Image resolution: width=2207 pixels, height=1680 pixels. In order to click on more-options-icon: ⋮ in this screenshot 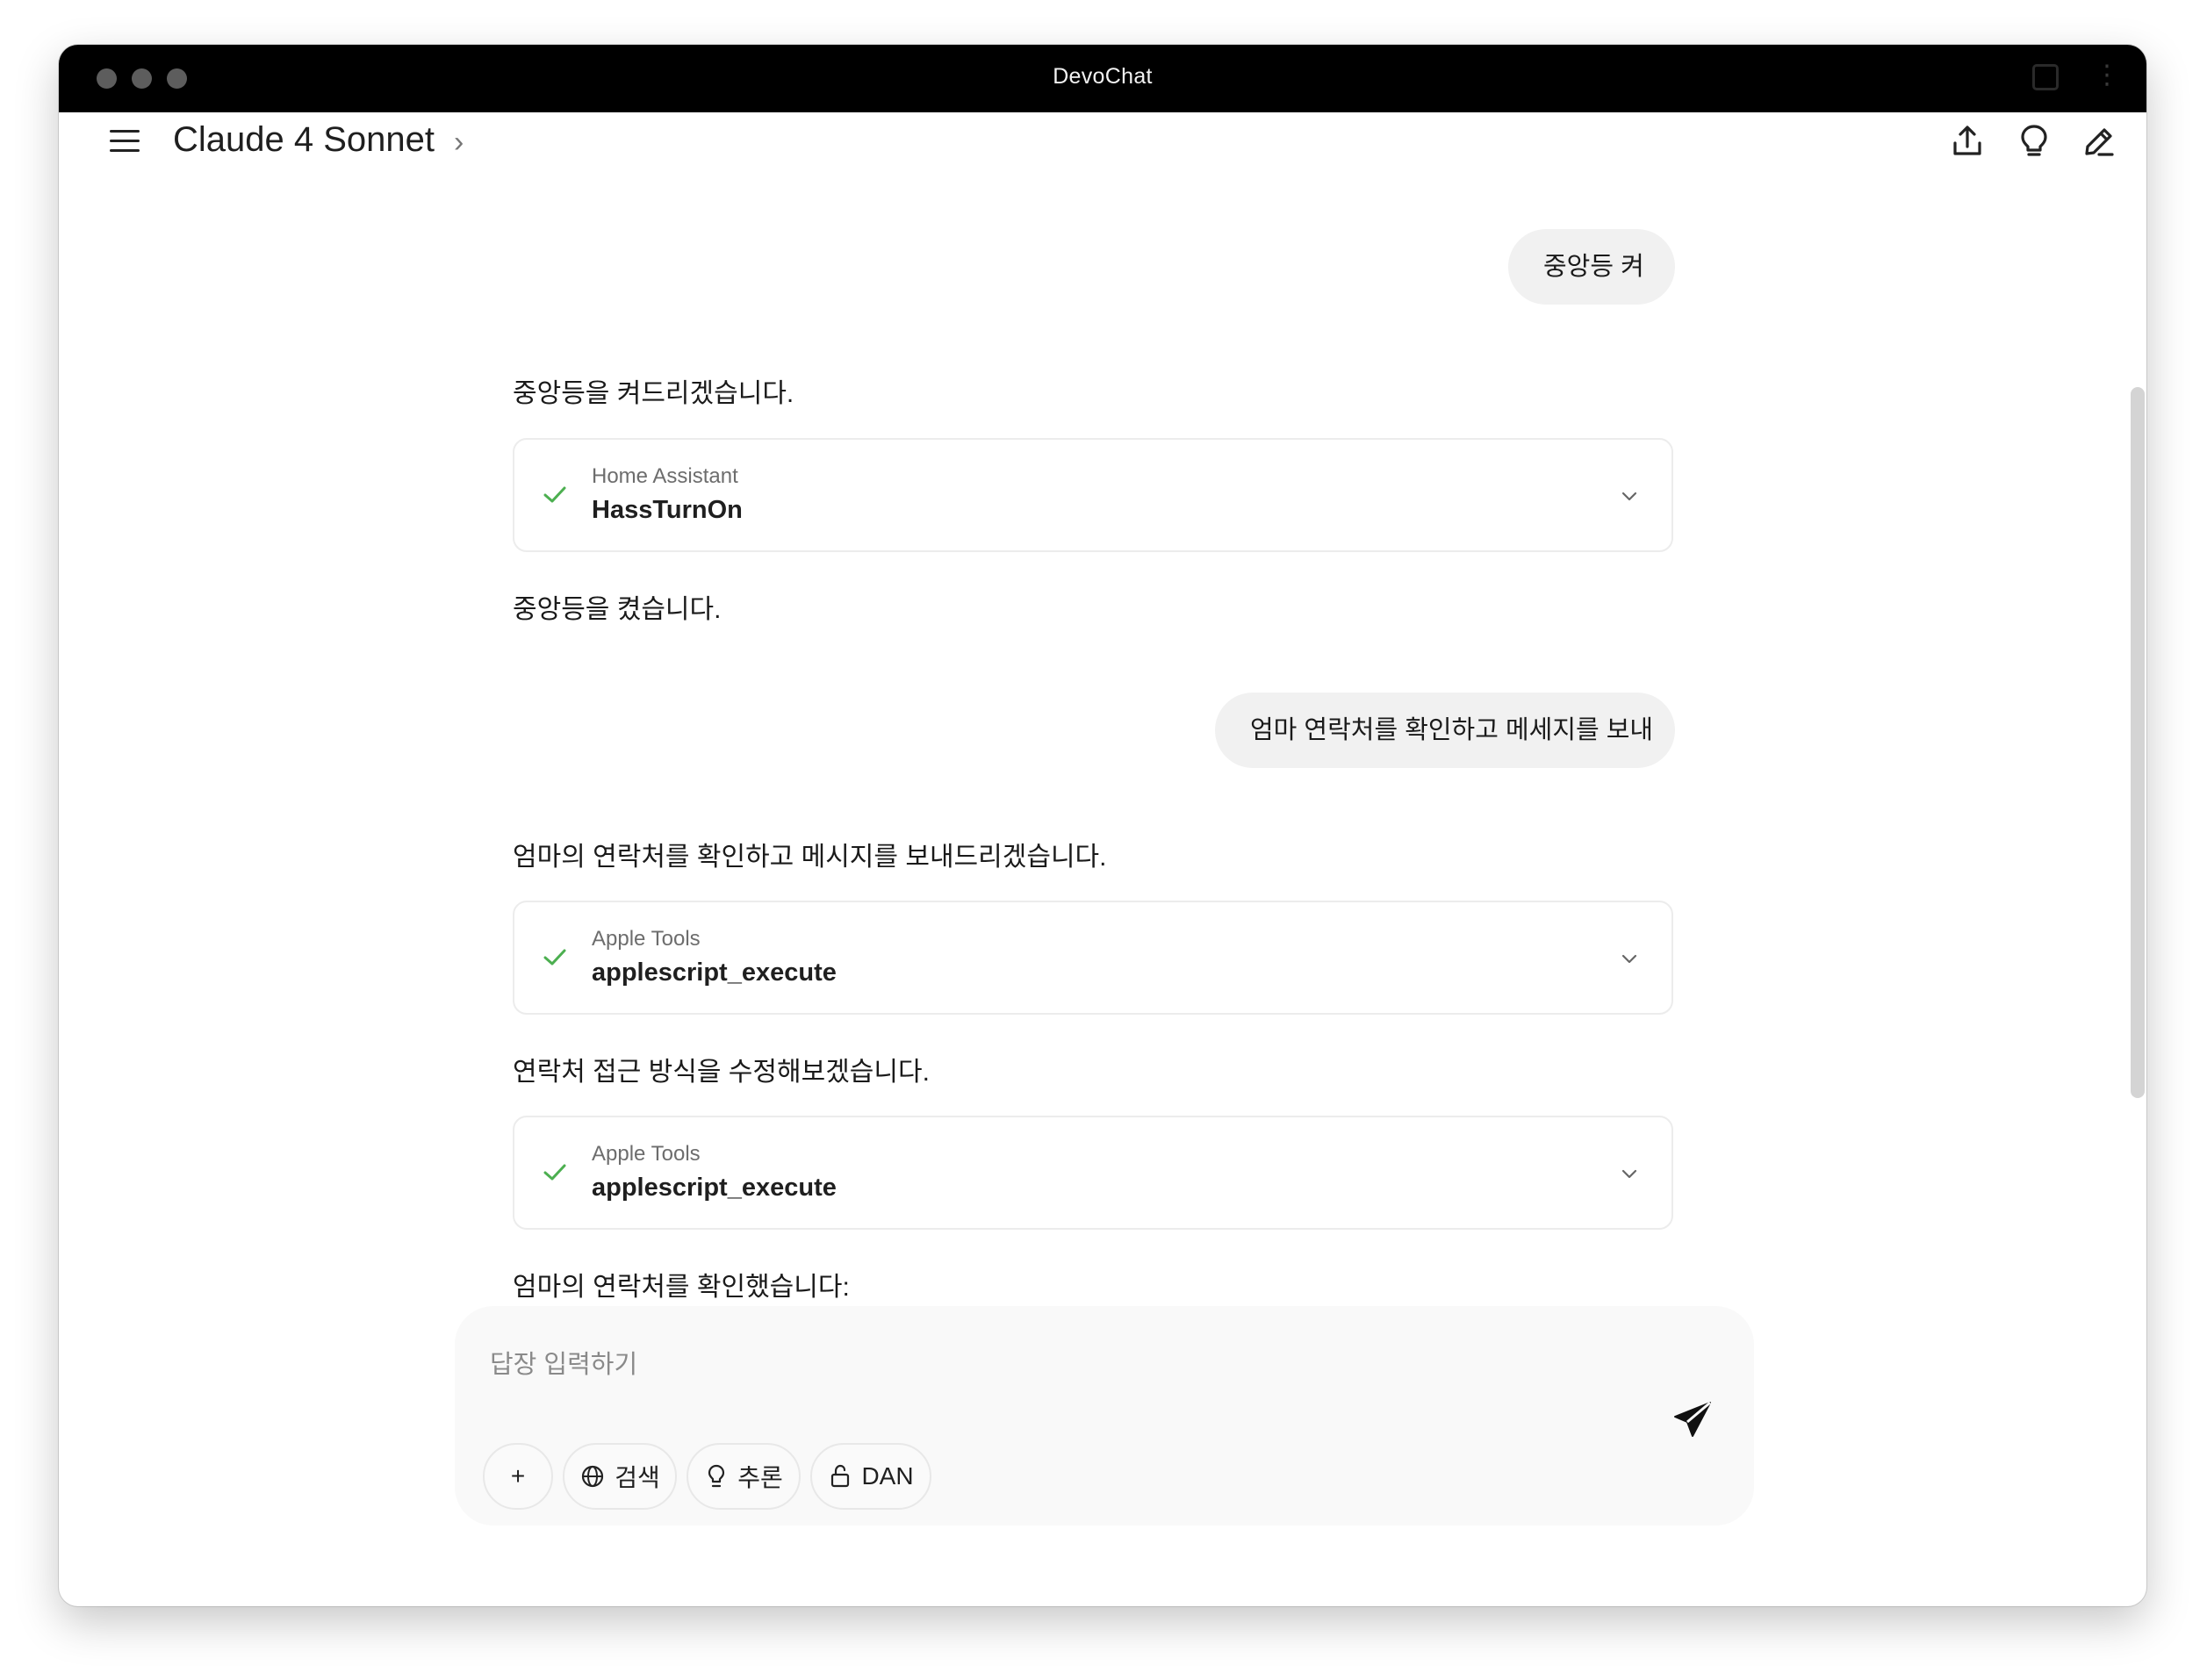, I will do `click(2107, 75)`.